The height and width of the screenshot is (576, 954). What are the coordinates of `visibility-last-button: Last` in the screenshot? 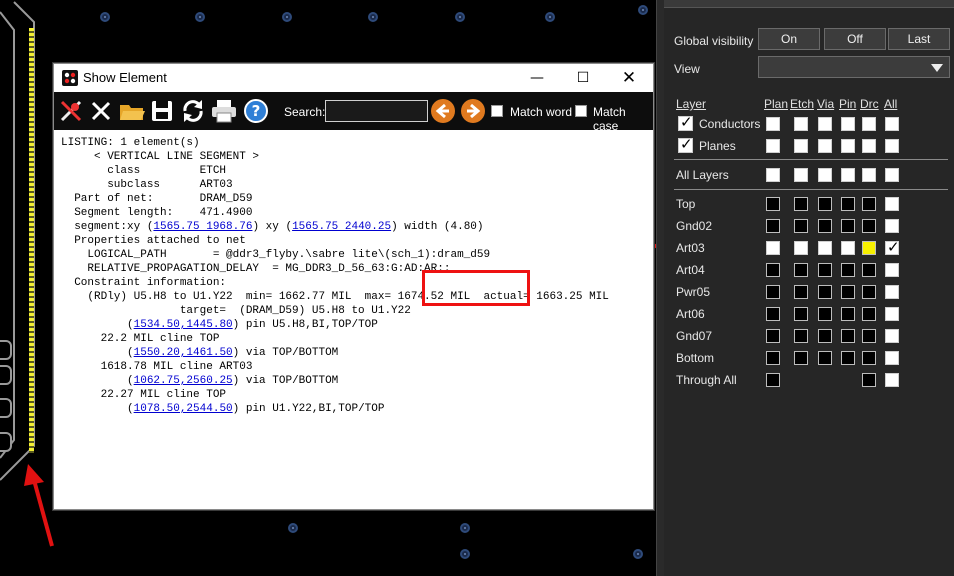 It's located at (919, 39).